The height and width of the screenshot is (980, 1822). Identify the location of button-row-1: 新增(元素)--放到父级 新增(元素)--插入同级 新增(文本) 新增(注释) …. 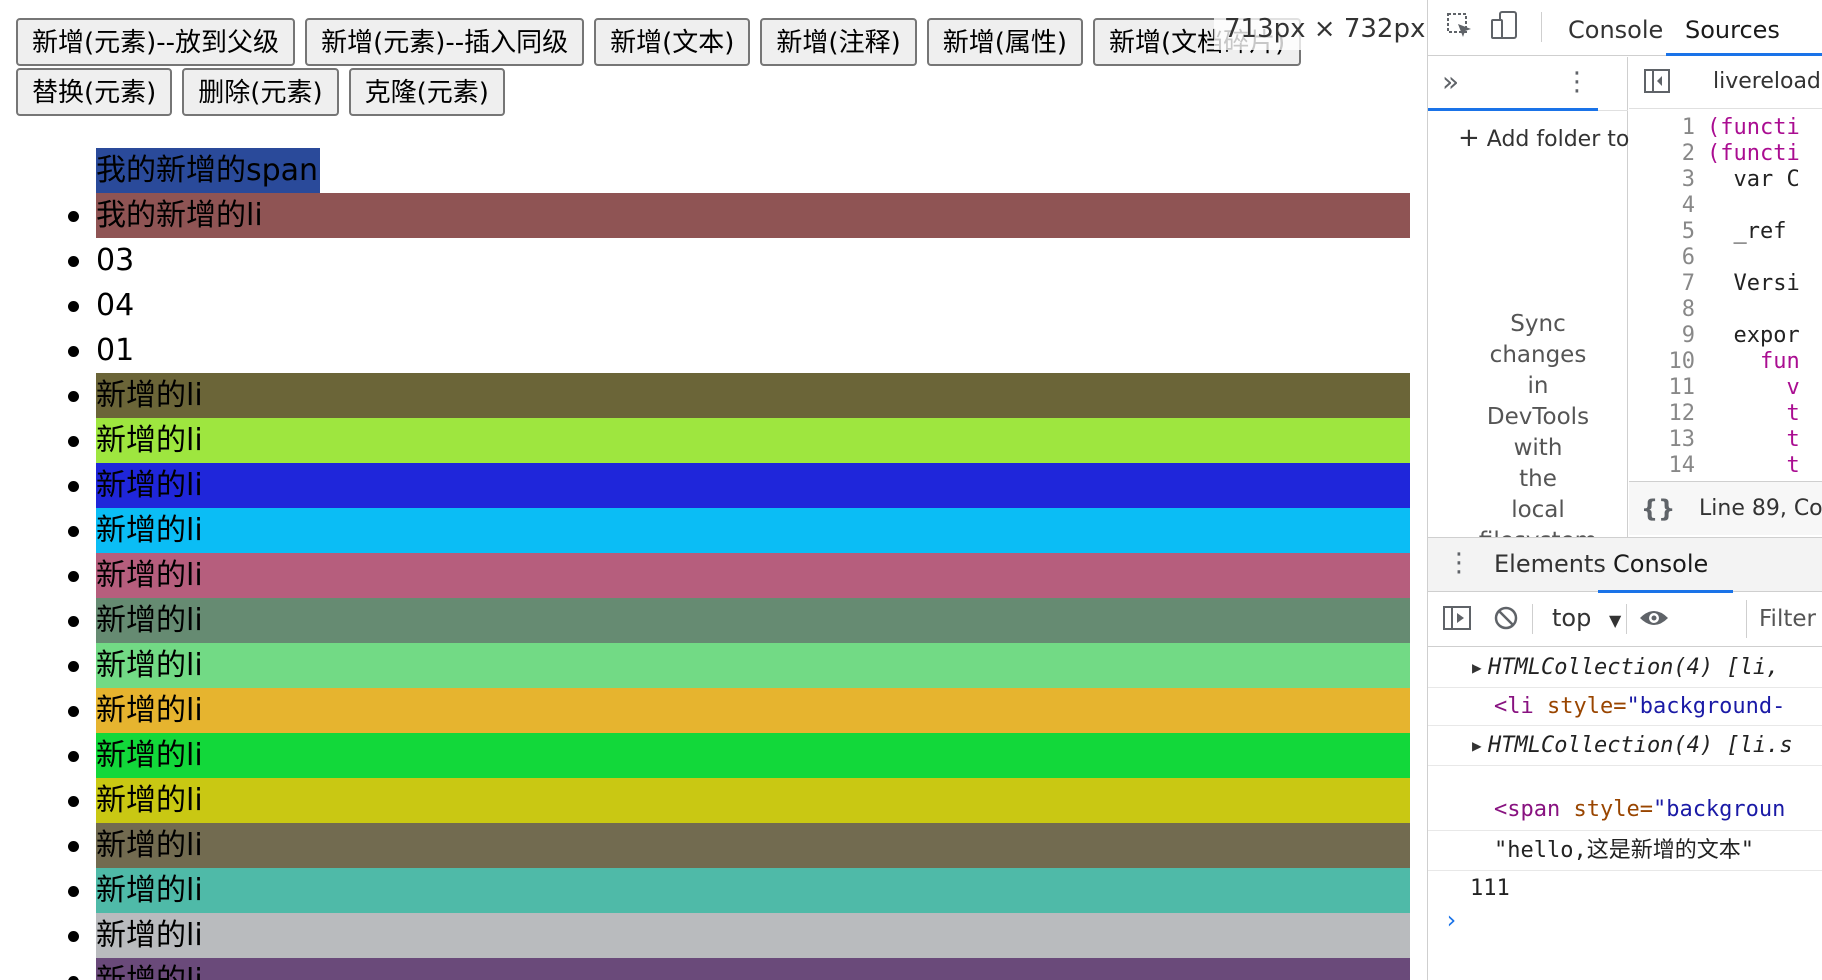
(659, 42).